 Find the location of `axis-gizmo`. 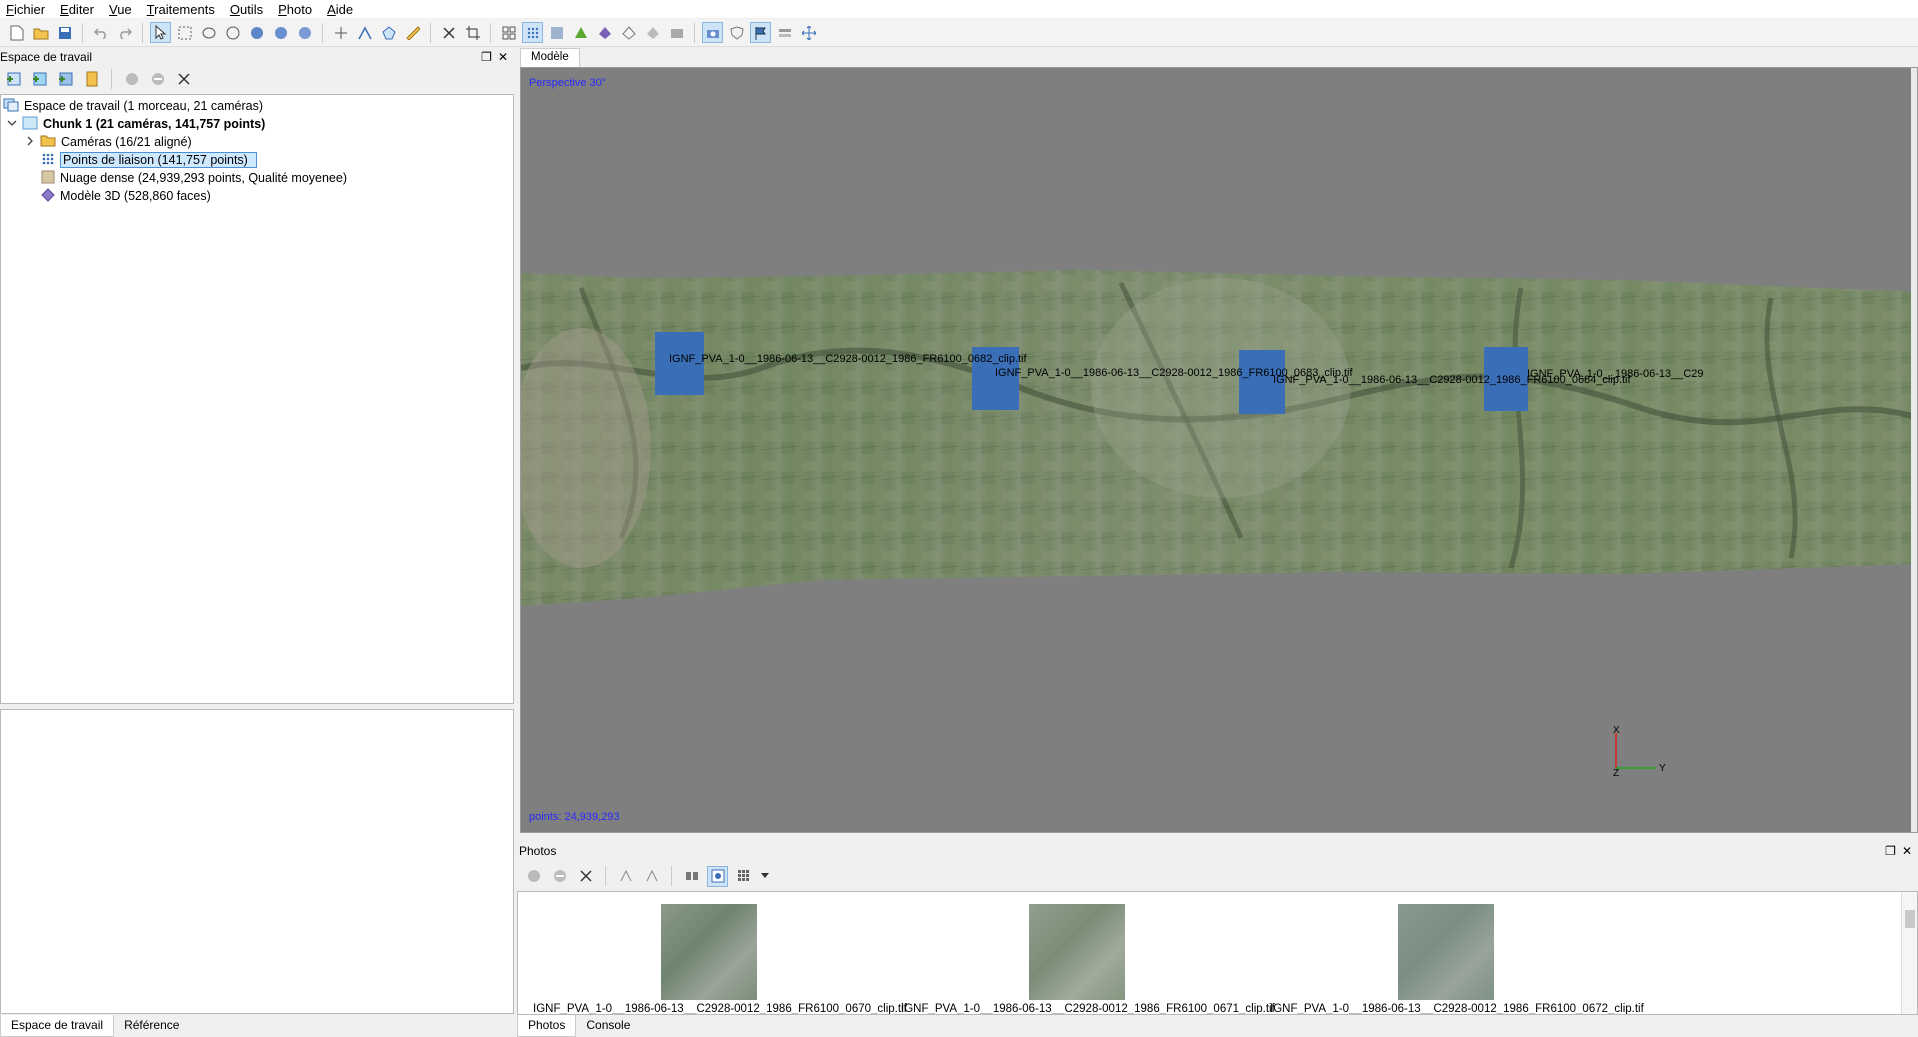

axis-gizmo is located at coordinates (1635, 751).